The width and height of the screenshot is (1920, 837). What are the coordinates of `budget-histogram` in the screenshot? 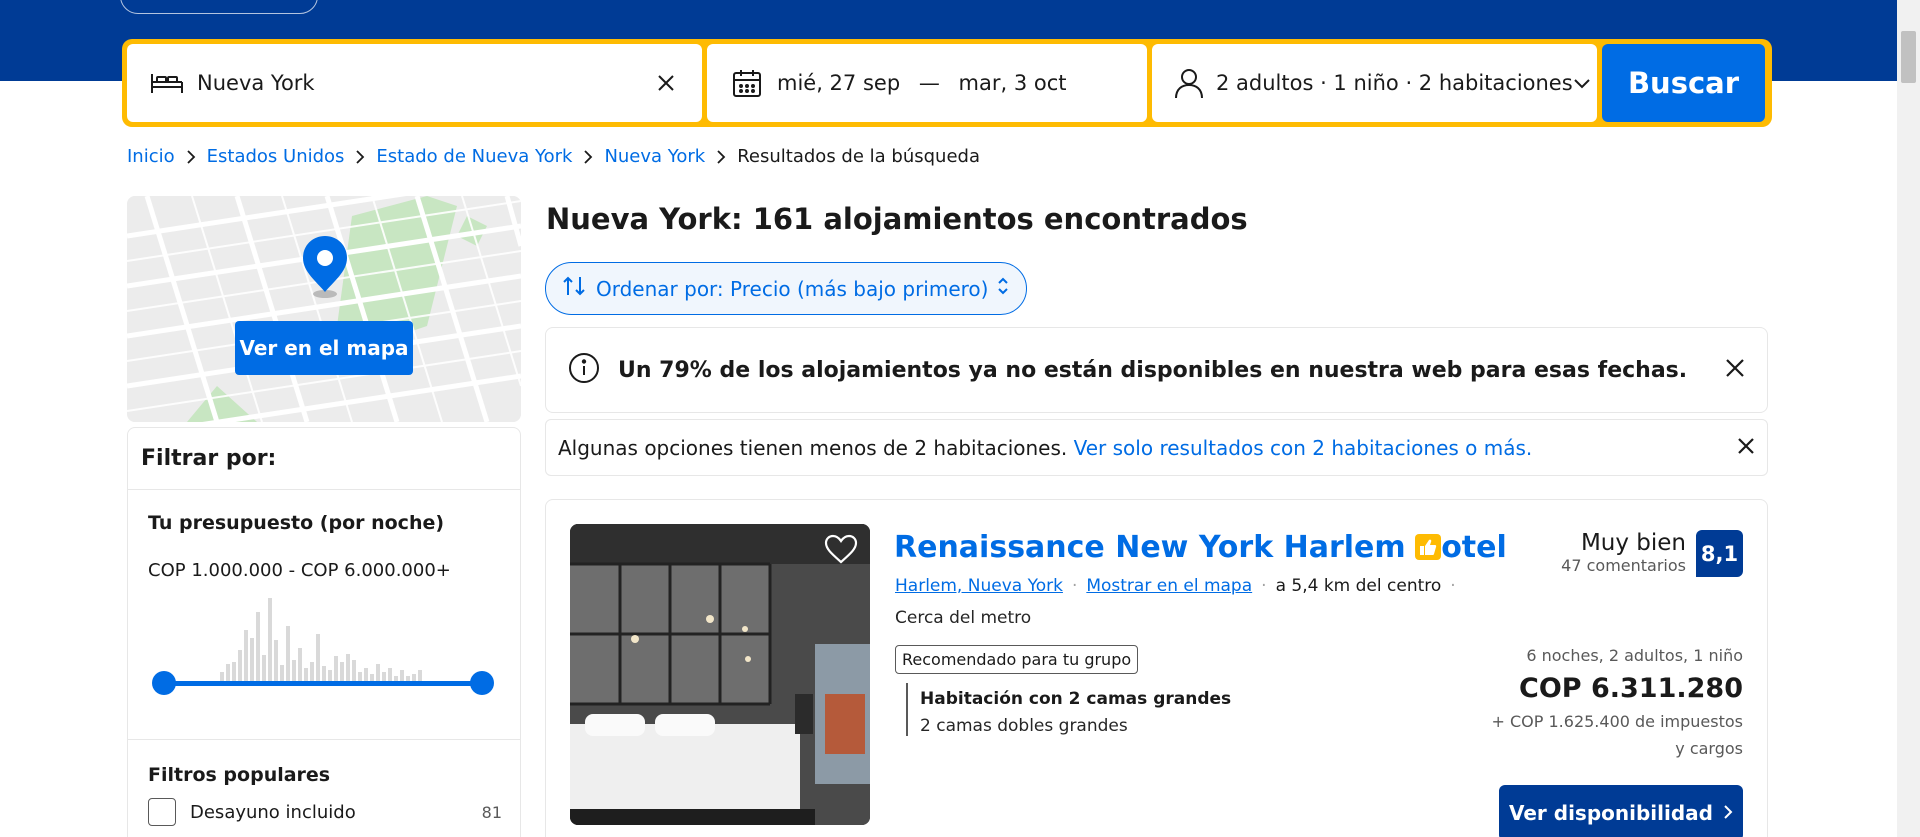 It's located at (323, 646).